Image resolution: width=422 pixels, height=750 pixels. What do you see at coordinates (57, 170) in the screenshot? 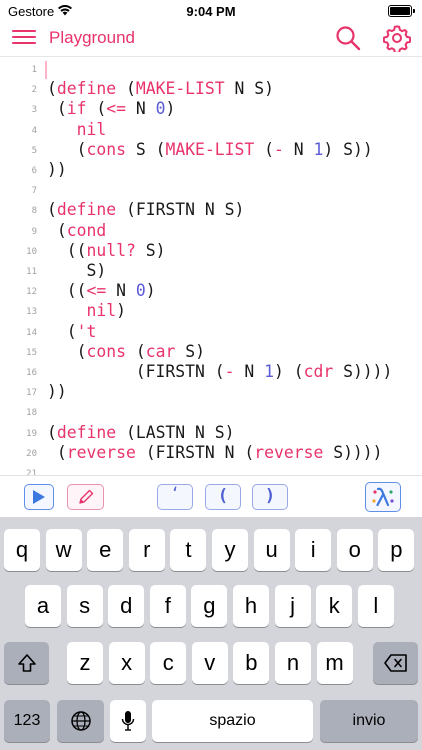
I see `code-text: ))` at bounding box center [57, 170].